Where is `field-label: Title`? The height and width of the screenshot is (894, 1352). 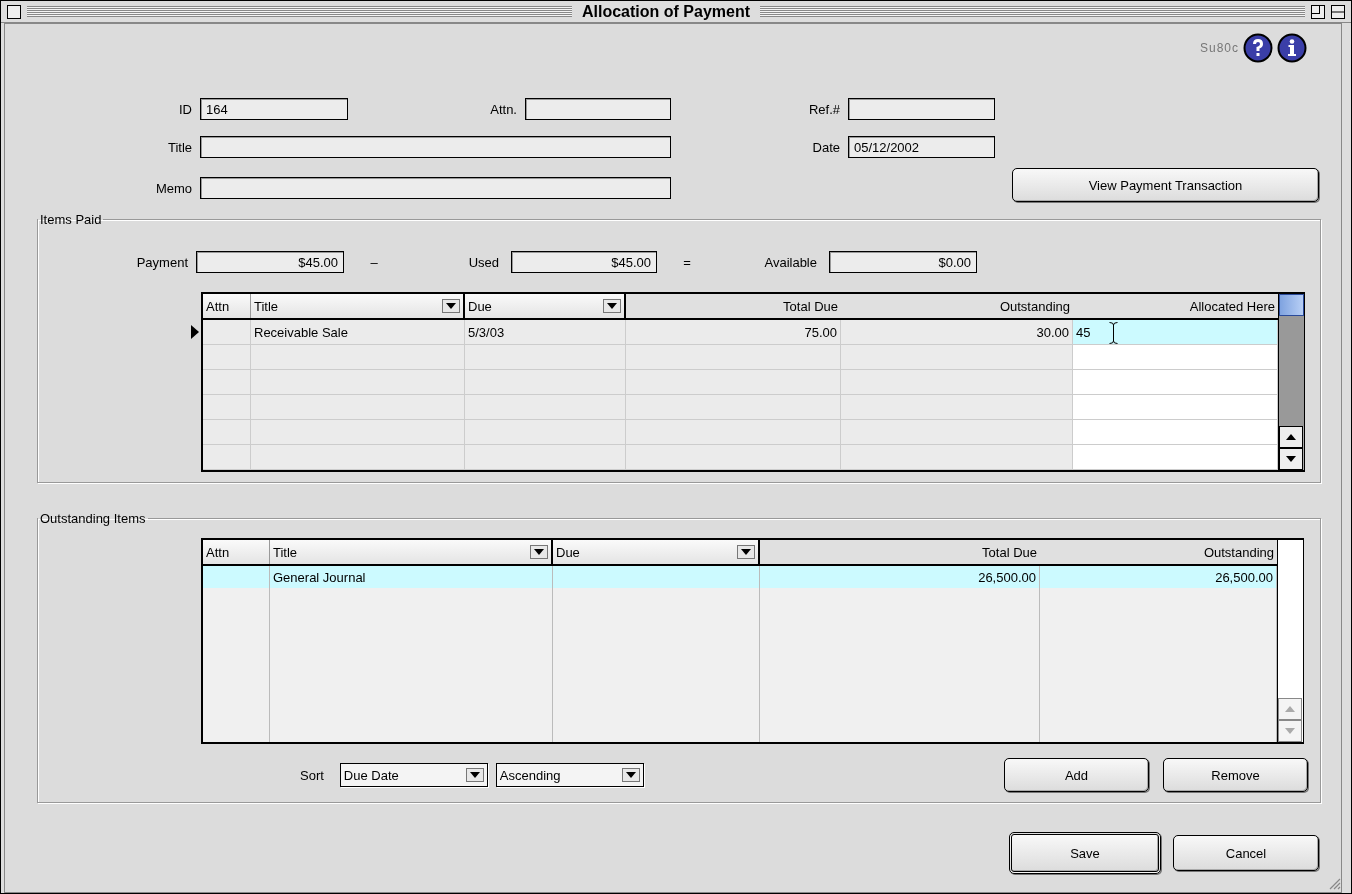 field-label: Title is located at coordinates (179, 147).